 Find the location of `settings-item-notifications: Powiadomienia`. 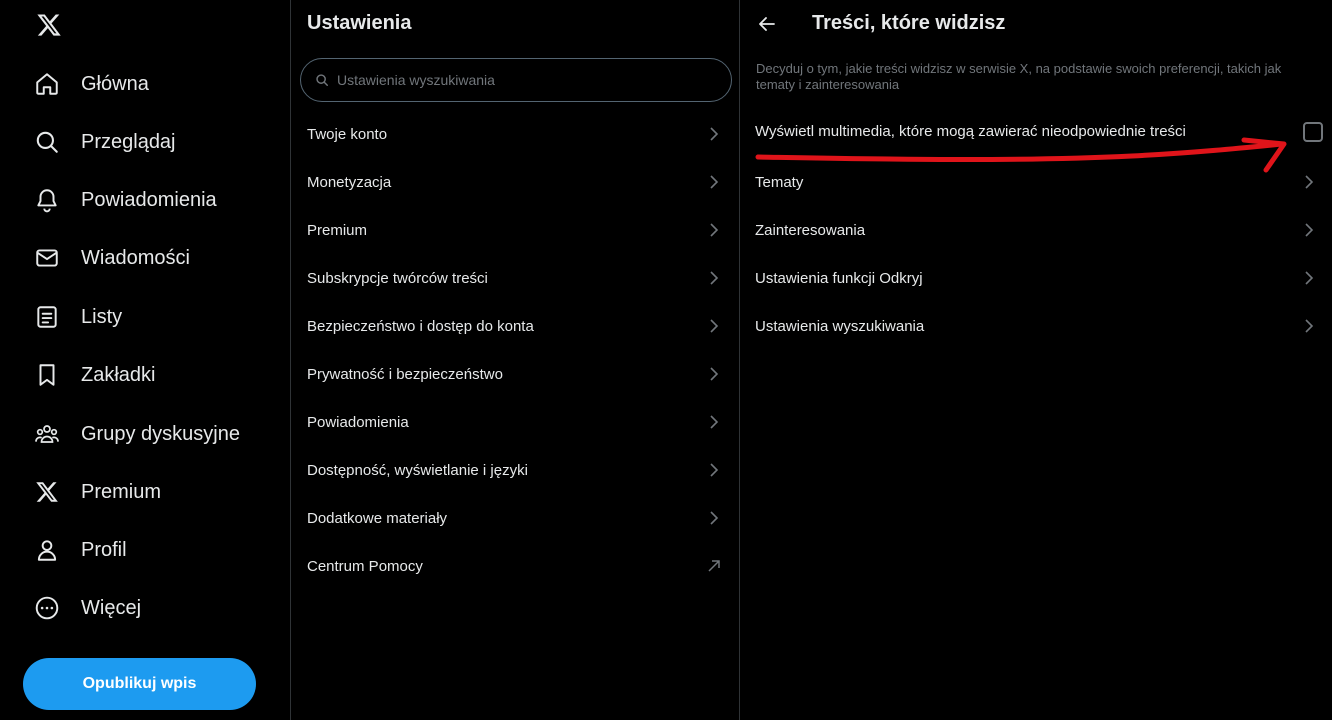

settings-item-notifications: Powiadomienia is located at coordinates (515, 422).